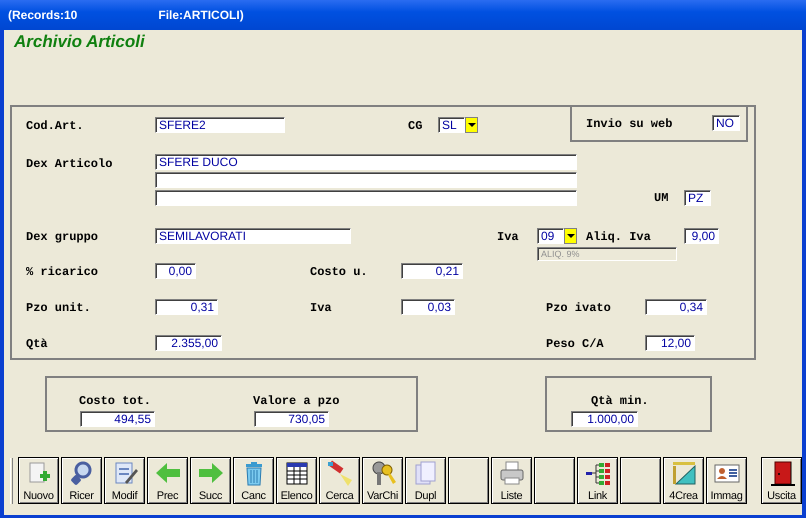 The height and width of the screenshot is (518, 806). What do you see at coordinates (296, 401) in the screenshot?
I see `field-label: Valore a pzo` at bounding box center [296, 401].